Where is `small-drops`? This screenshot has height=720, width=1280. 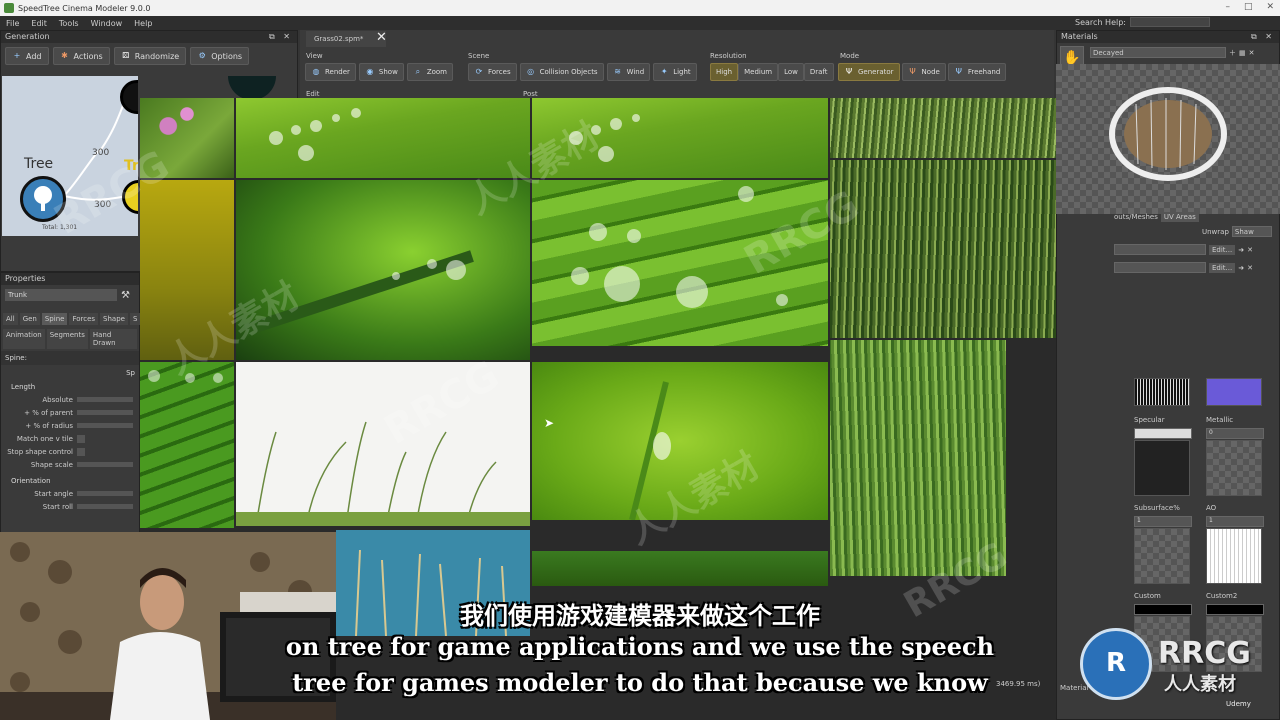
small-drops is located at coordinates (185, 376).